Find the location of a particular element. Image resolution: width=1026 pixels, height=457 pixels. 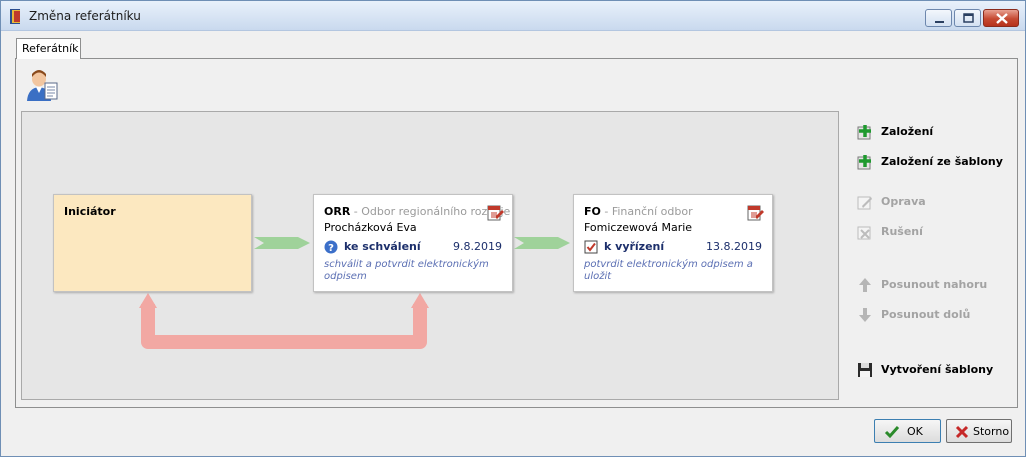

node-state: k vyřízení is located at coordinates (634, 246).